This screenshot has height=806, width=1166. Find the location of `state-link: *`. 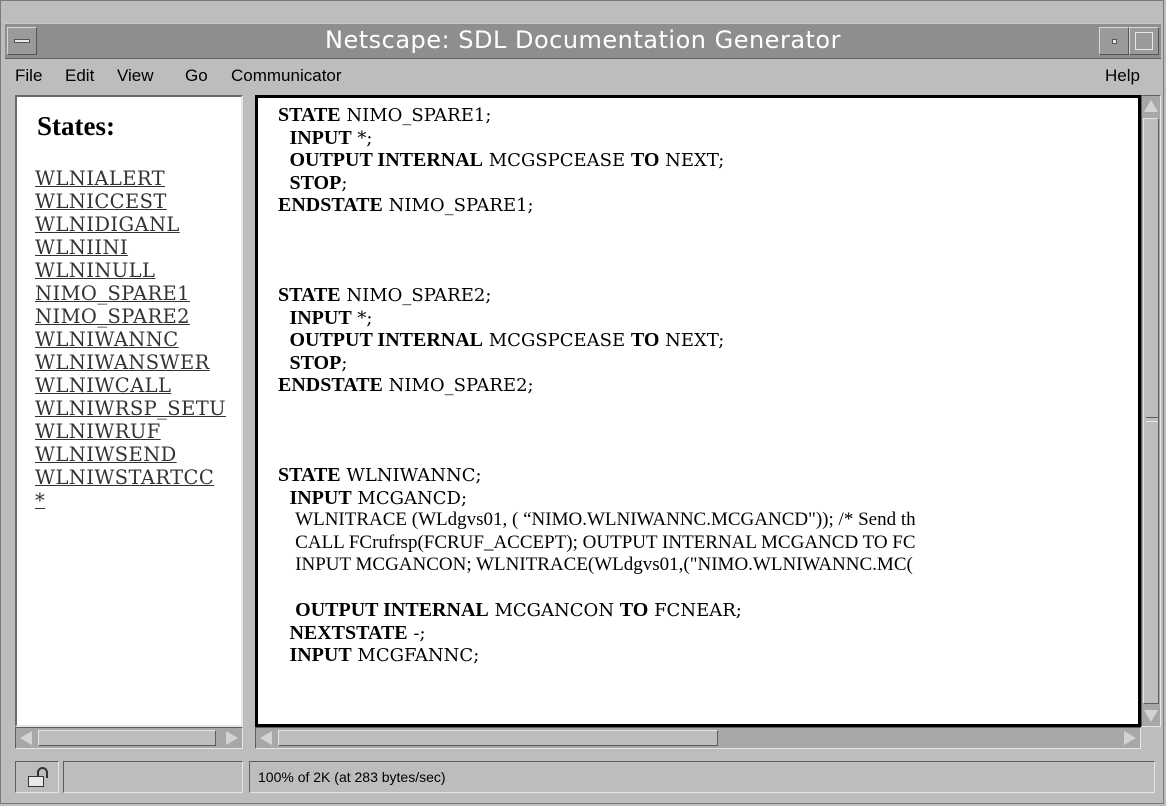

state-link: * is located at coordinates (130, 500).